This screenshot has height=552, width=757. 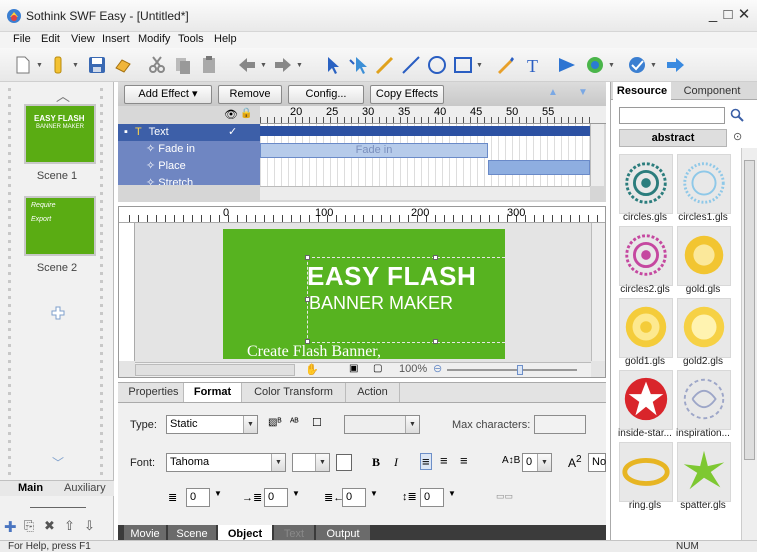 I want to click on rectangle-icon, so click(x=463, y=65).